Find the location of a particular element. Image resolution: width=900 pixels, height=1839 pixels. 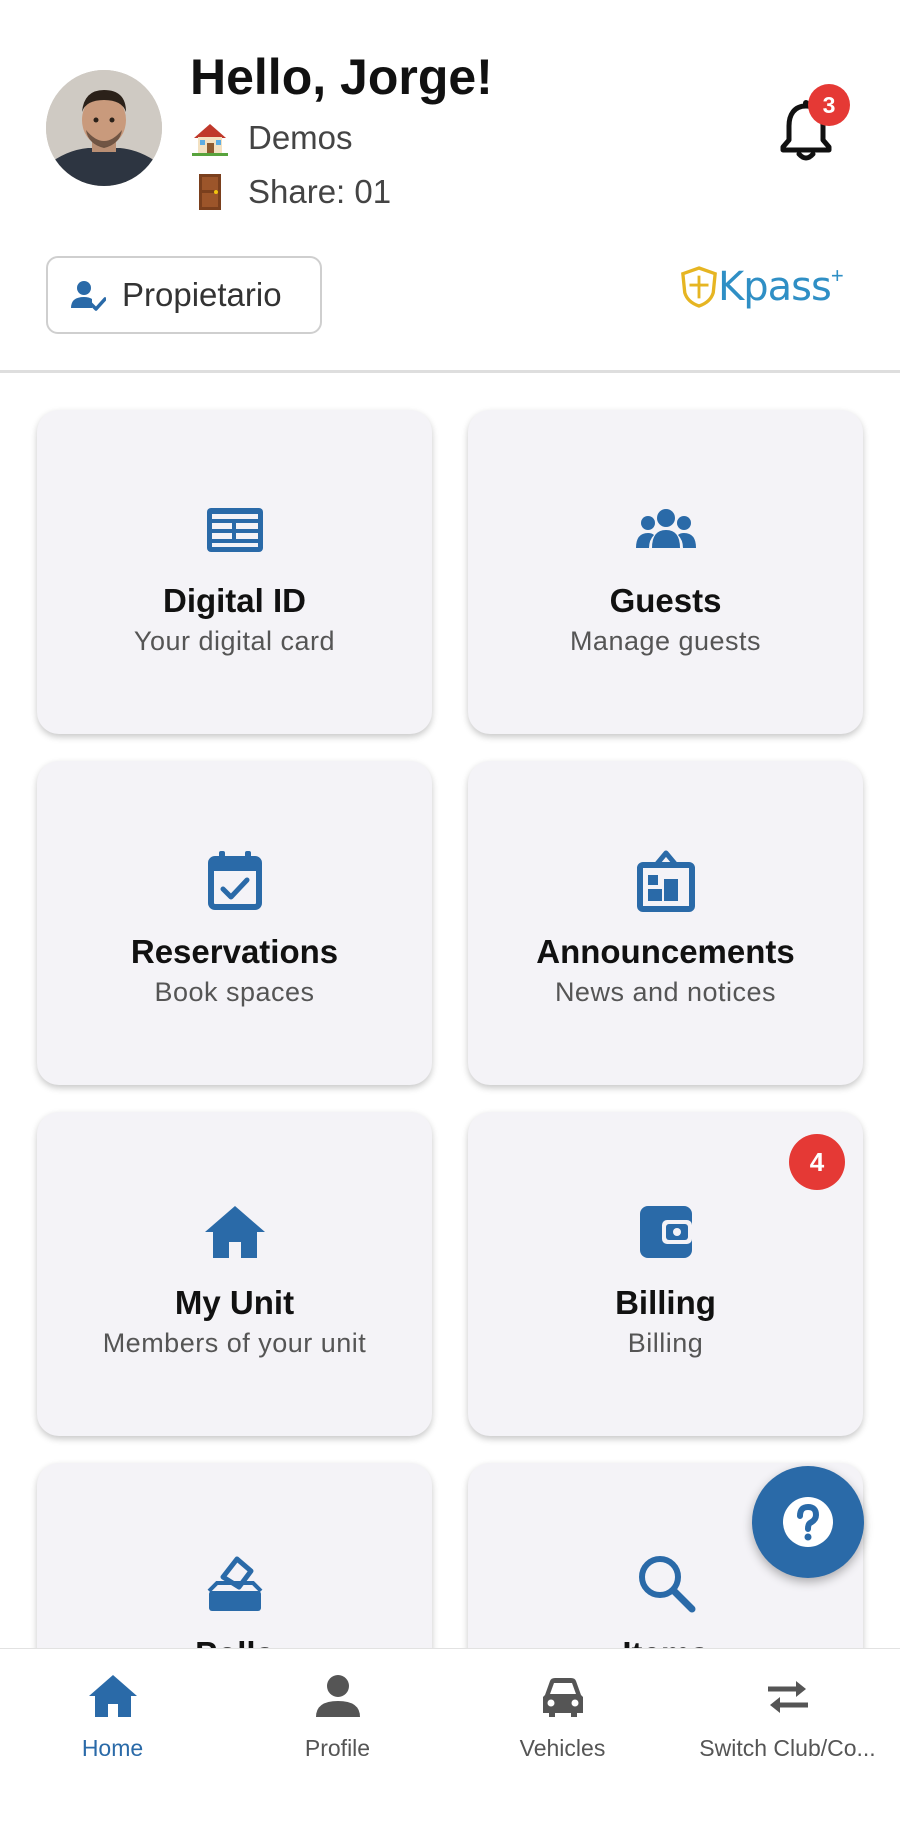

door-icon is located at coordinates (210, 192).